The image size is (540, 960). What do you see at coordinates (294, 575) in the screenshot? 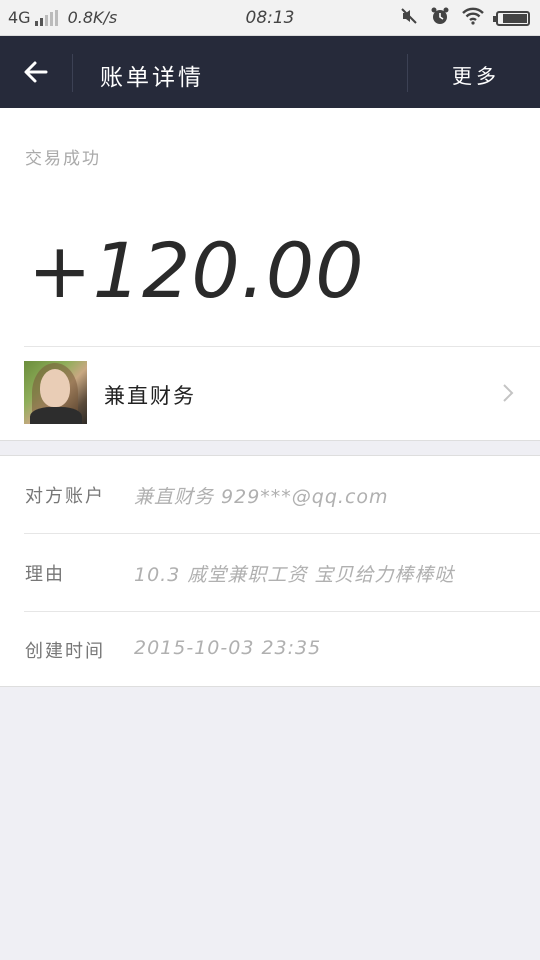
I see `detail-value: 10.3 戚堂兼职工资 宝贝给力棒棒哒` at bounding box center [294, 575].